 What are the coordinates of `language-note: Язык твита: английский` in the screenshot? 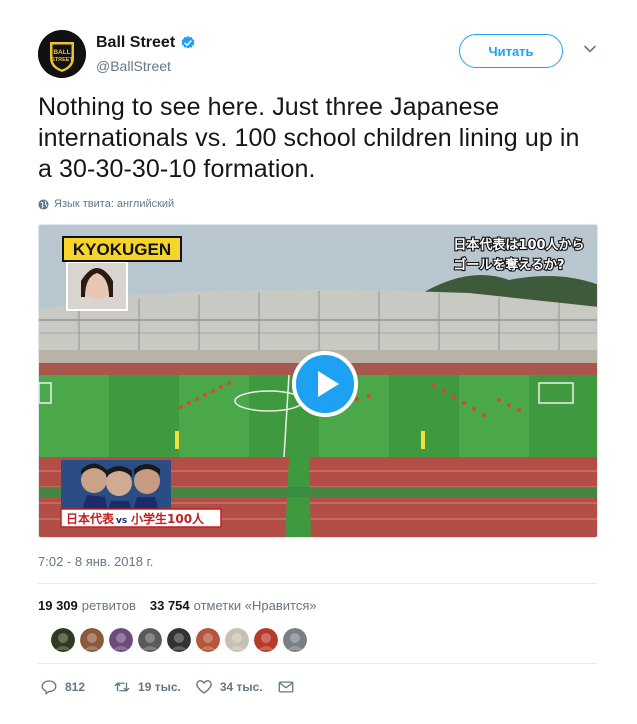 It's located at (106, 204).